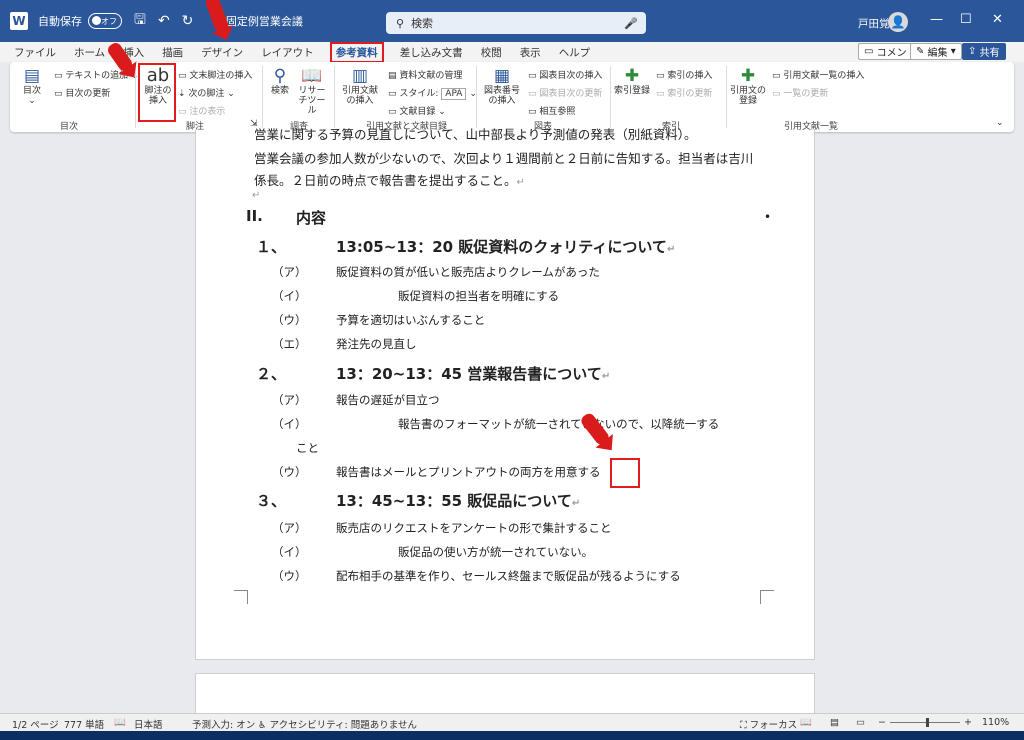  What do you see at coordinates (164, 21) in the screenshot?
I see `undo-icon: ↶` at bounding box center [164, 21].